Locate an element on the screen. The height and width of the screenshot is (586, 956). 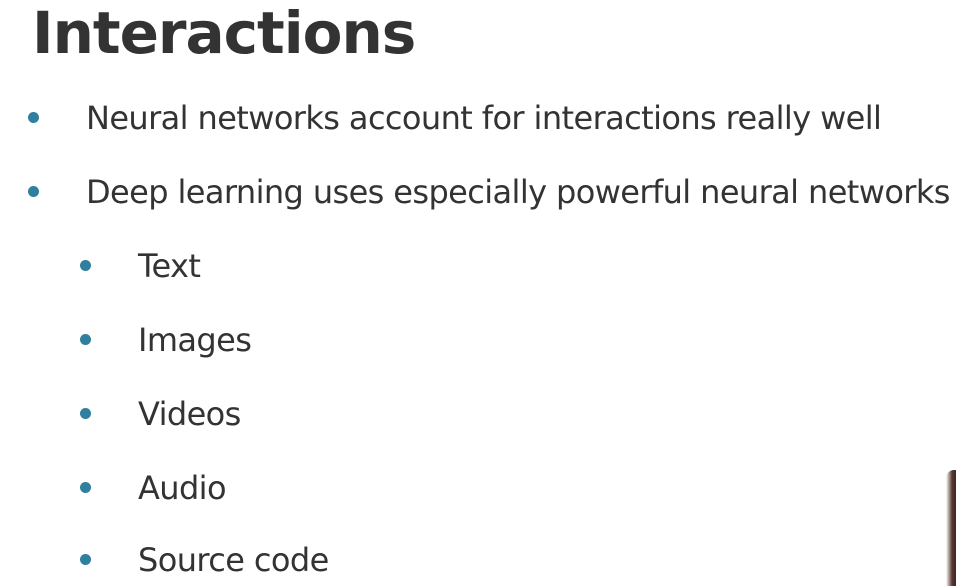
presenter-silhouette is located at coordinates (951, 528).